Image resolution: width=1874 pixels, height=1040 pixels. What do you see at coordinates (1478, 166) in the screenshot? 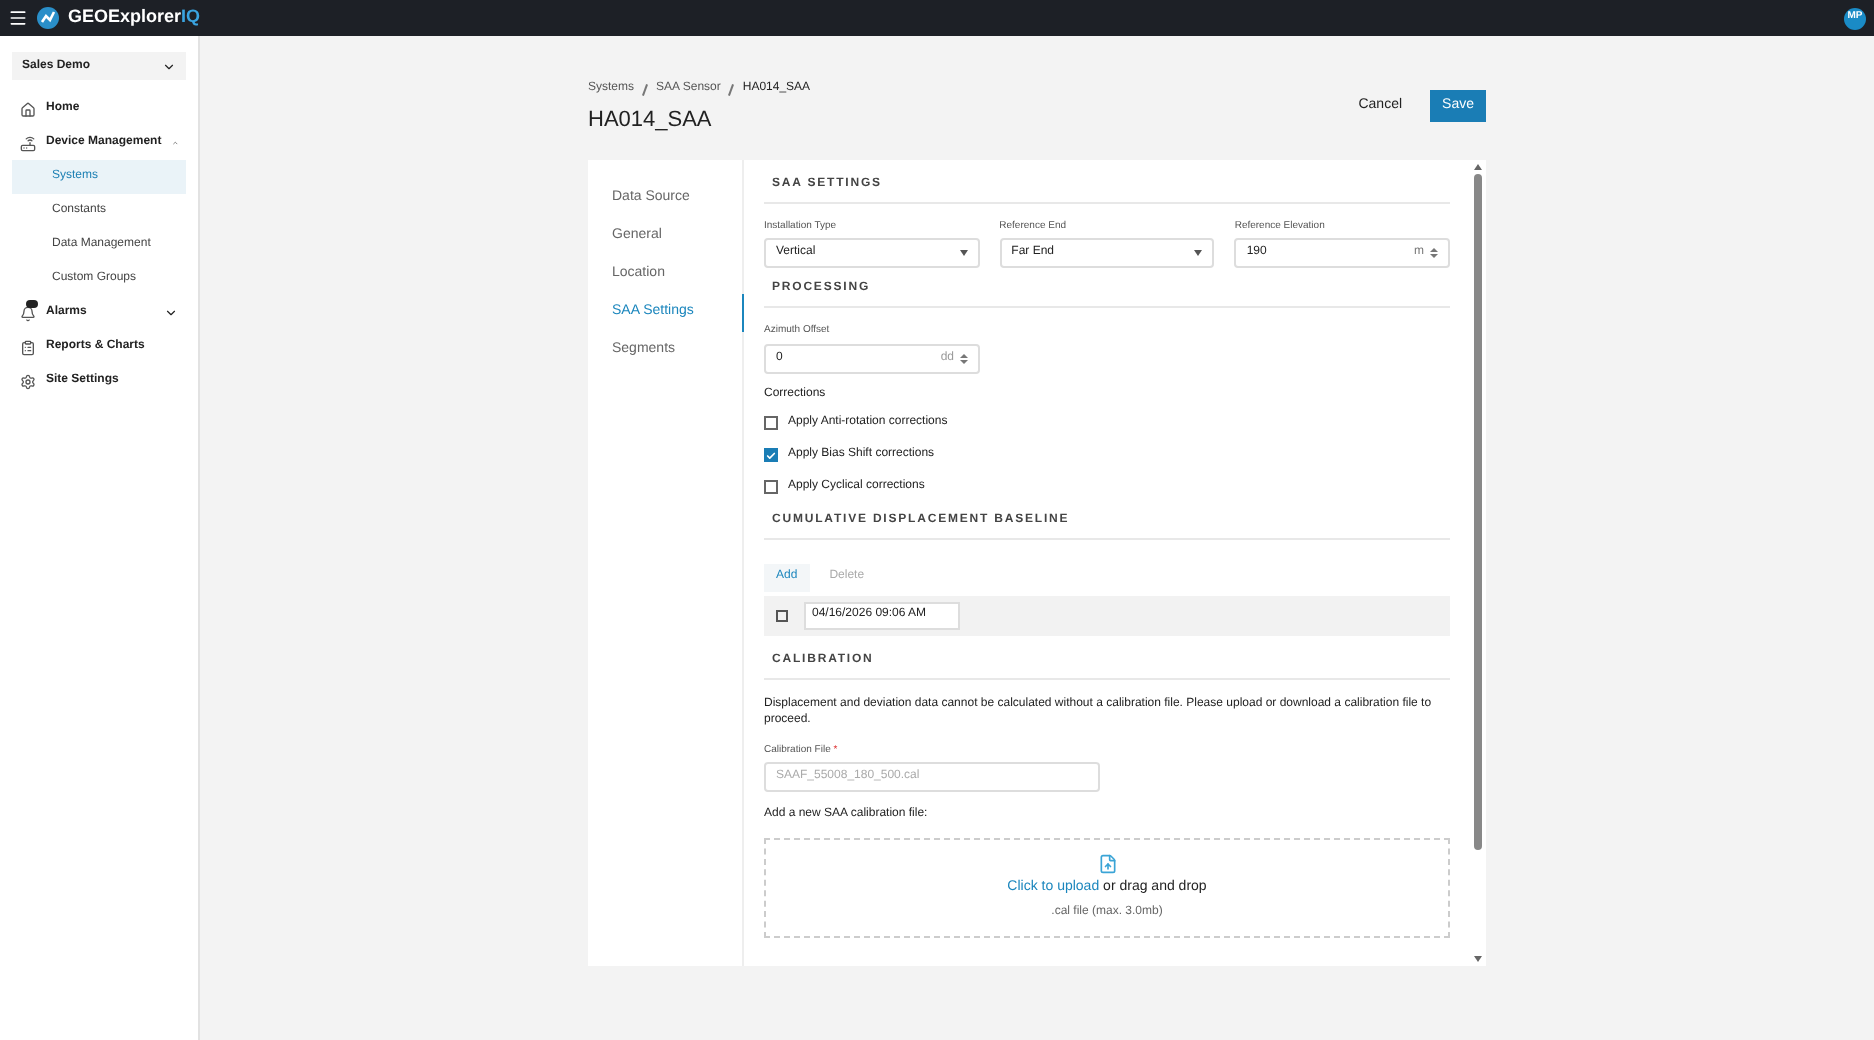
I see `scroll-up-icon` at bounding box center [1478, 166].